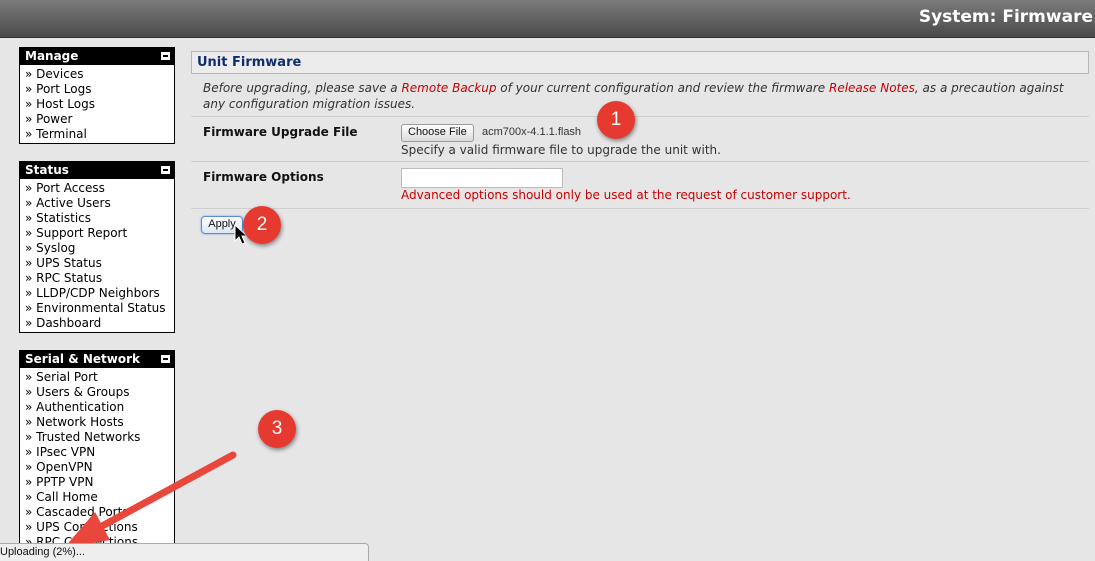 The image size is (1095, 561). I want to click on step-badge-2: 2, so click(262, 225).